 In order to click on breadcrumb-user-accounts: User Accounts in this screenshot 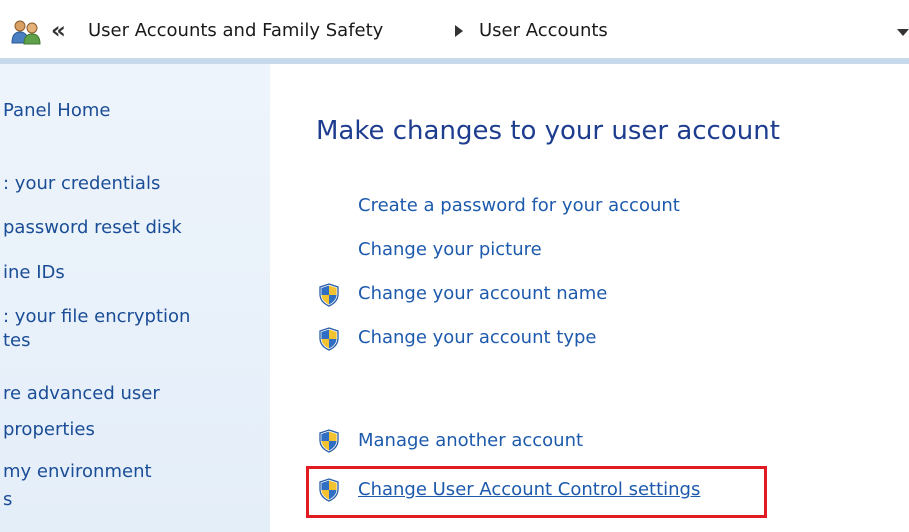, I will do `click(543, 31)`.